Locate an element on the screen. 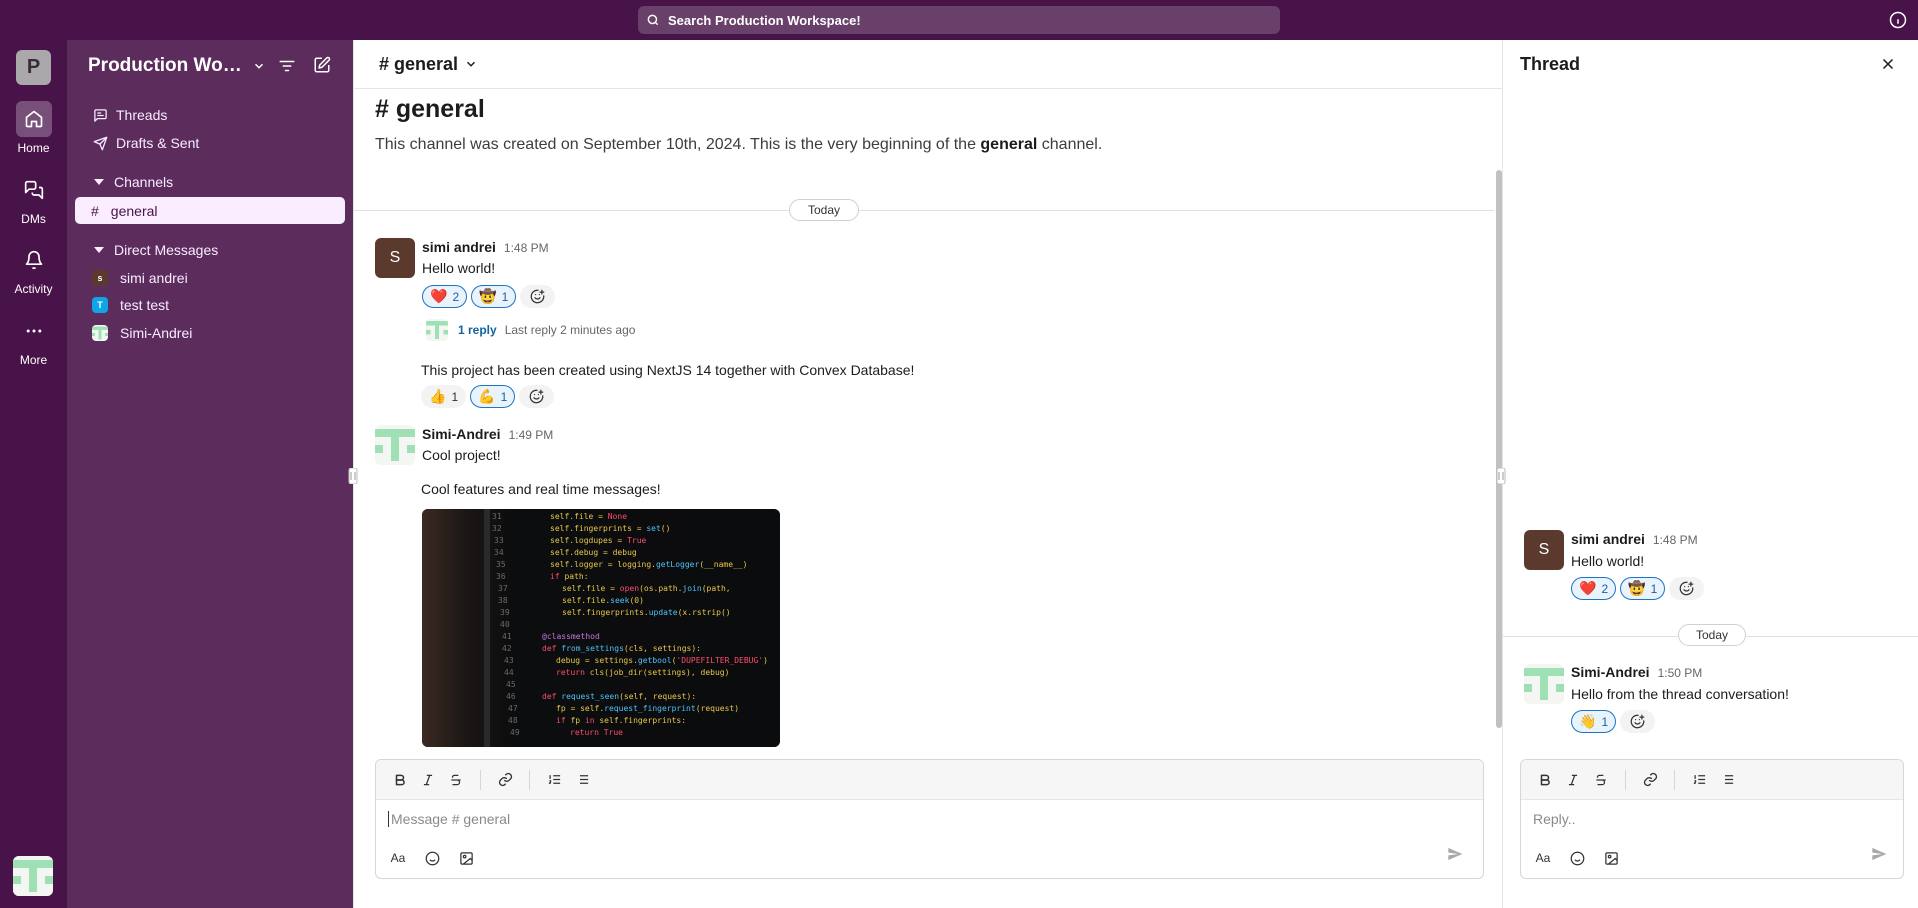 The image size is (1918, 908). svg-text: 43 is located at coordinates (509, 660).